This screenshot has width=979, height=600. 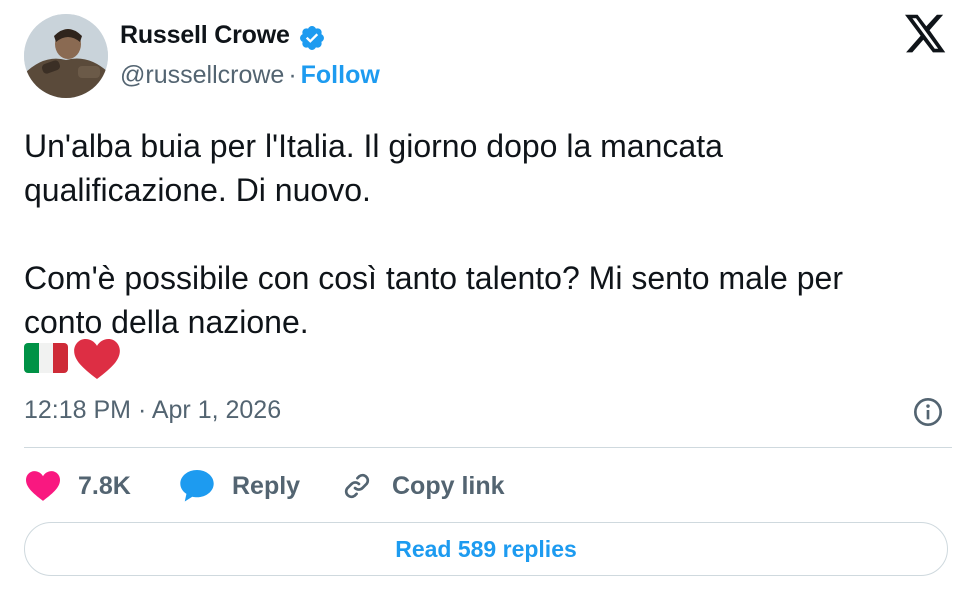 I want to click on reply-label: Reply, so click(x=266, y=485).